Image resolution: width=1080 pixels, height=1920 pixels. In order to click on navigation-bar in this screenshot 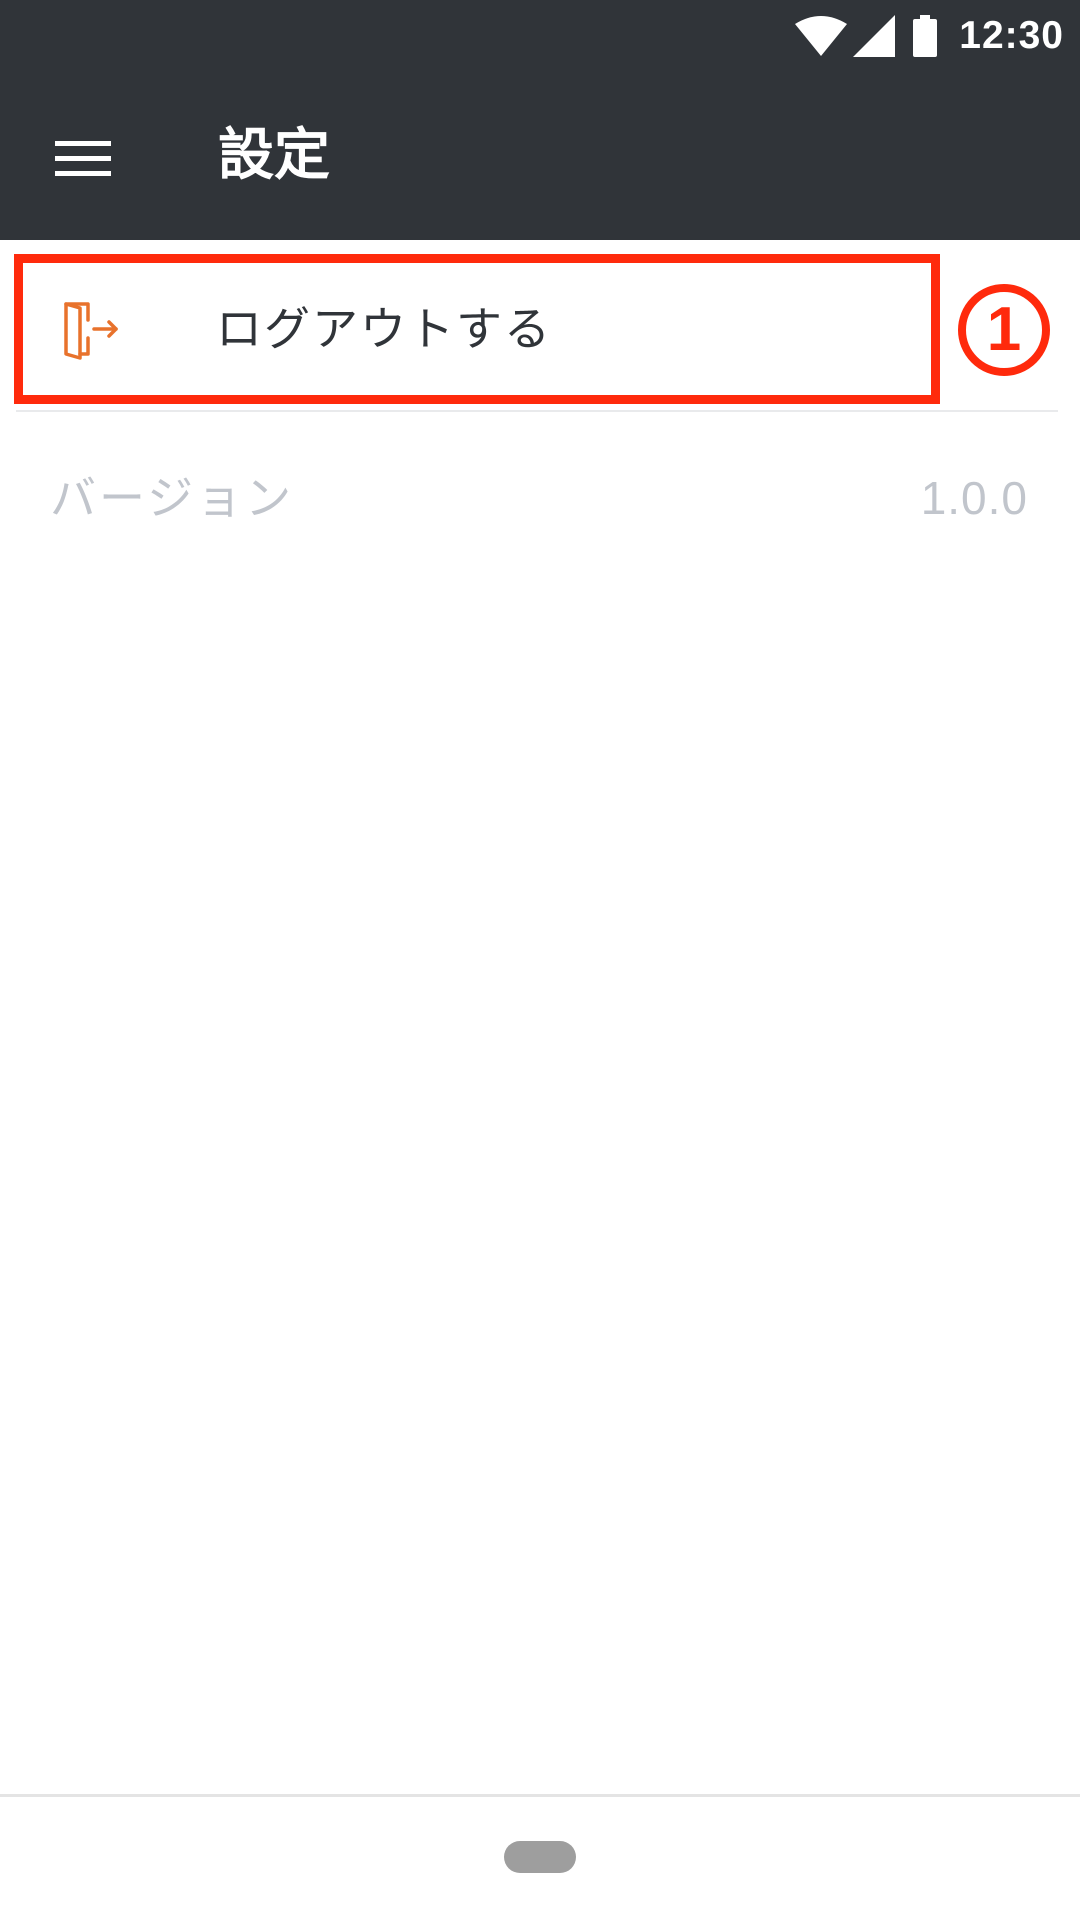, I will do `click(540, 1858)`.